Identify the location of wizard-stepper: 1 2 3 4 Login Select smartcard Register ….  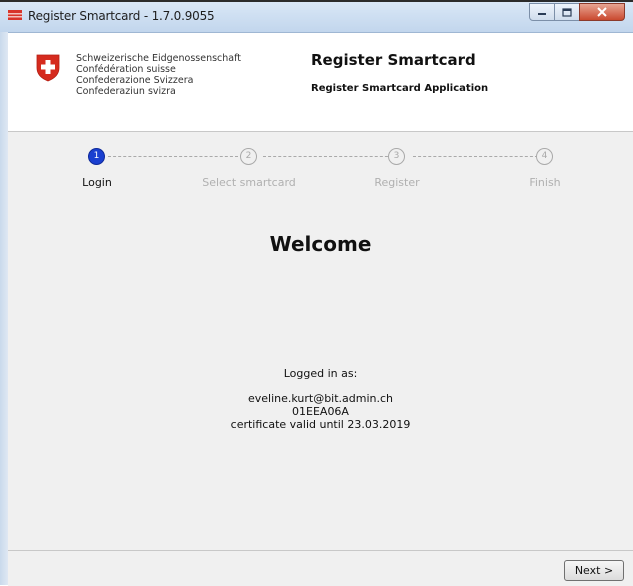
(320, 173).